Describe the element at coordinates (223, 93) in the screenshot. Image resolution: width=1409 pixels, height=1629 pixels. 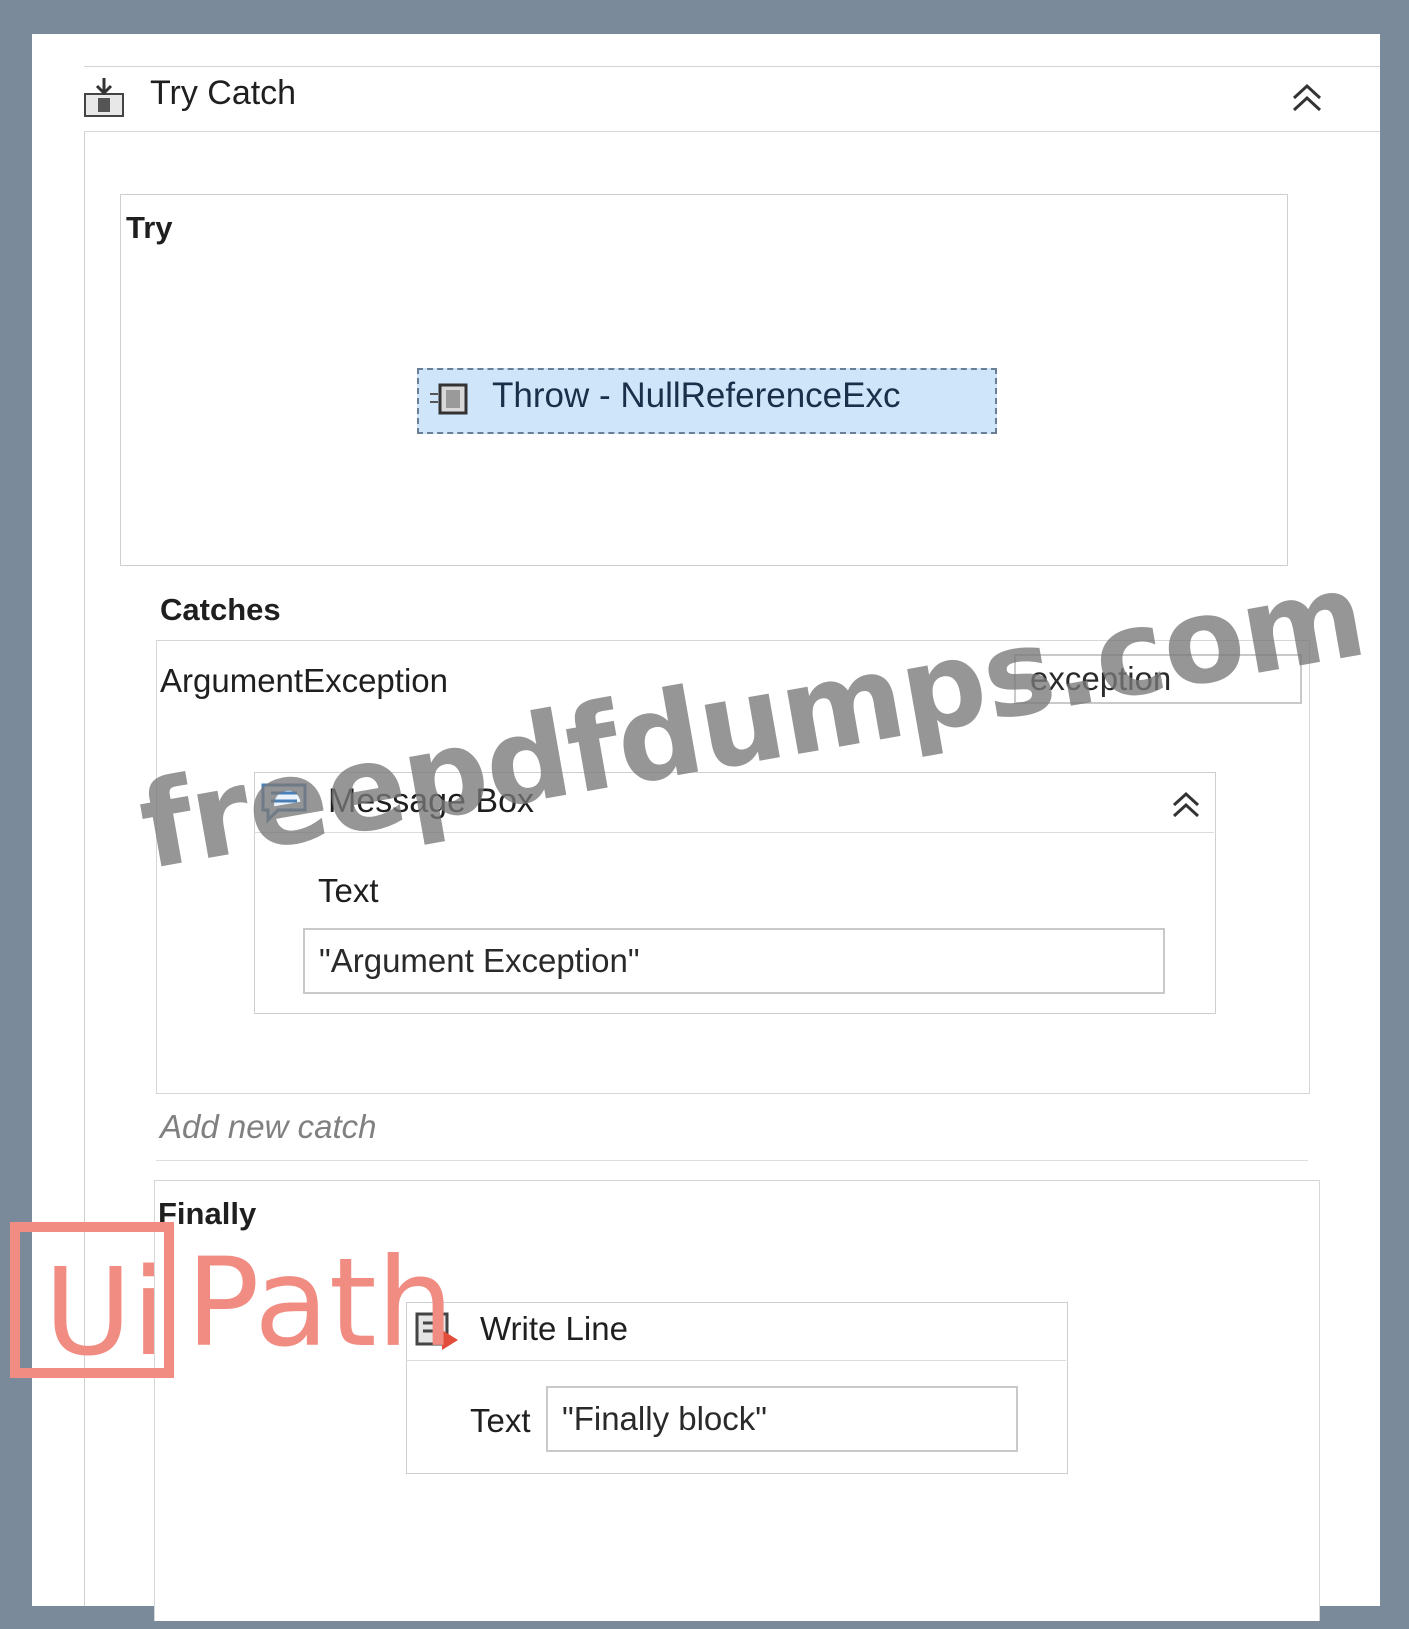
I see `try-catch-title: Try Catch` at that location.